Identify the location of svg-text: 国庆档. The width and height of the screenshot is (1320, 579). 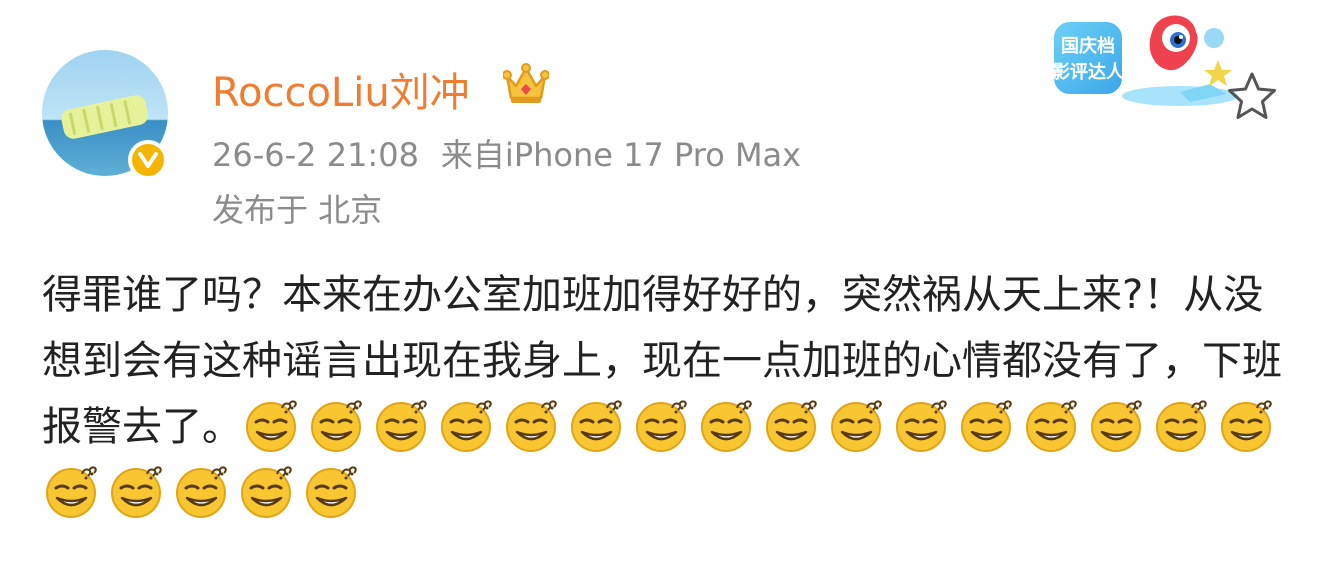
(1088, 45).